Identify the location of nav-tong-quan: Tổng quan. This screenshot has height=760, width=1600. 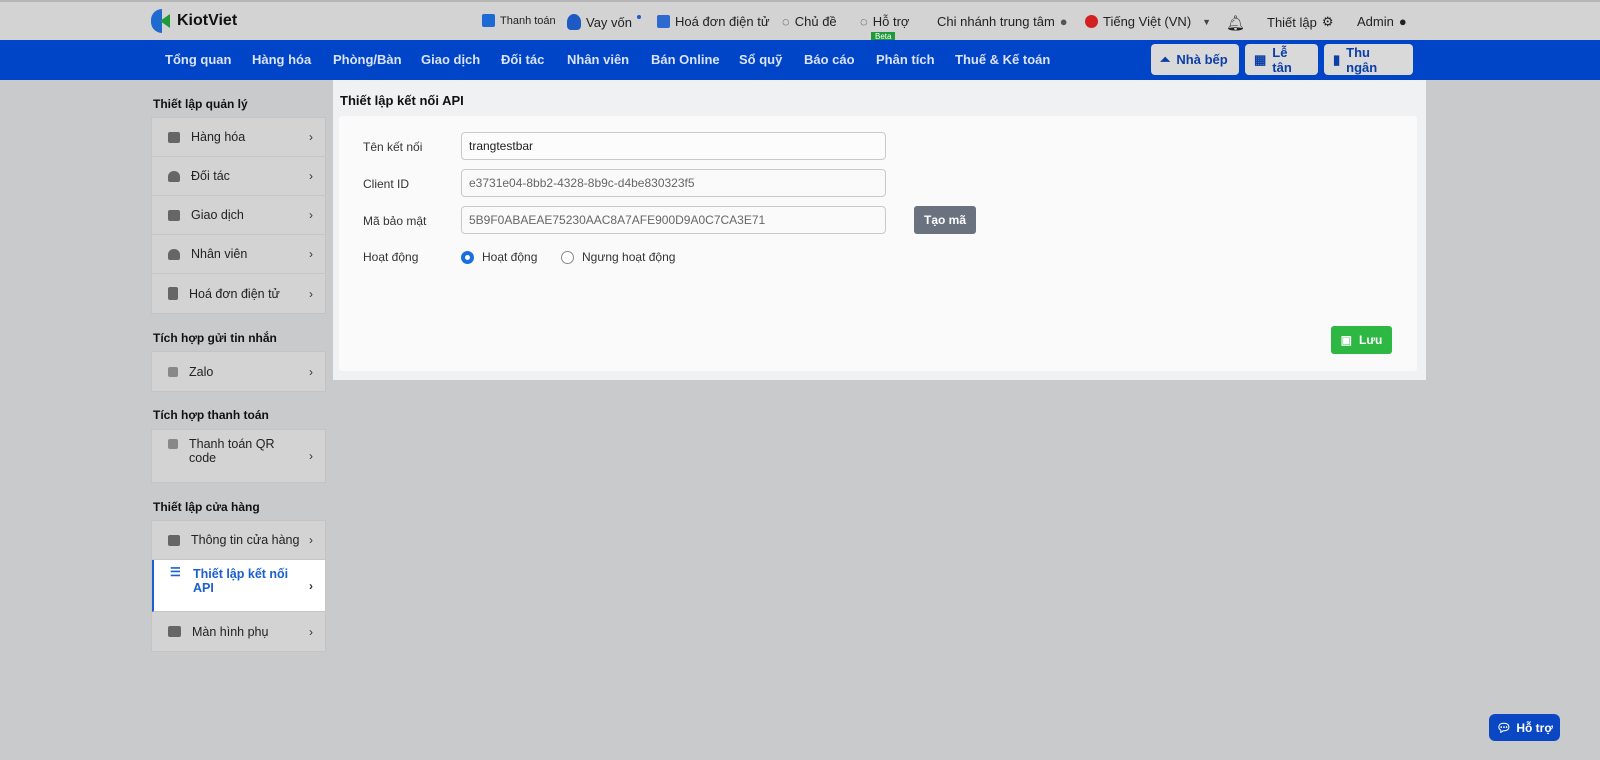
(198, 59).